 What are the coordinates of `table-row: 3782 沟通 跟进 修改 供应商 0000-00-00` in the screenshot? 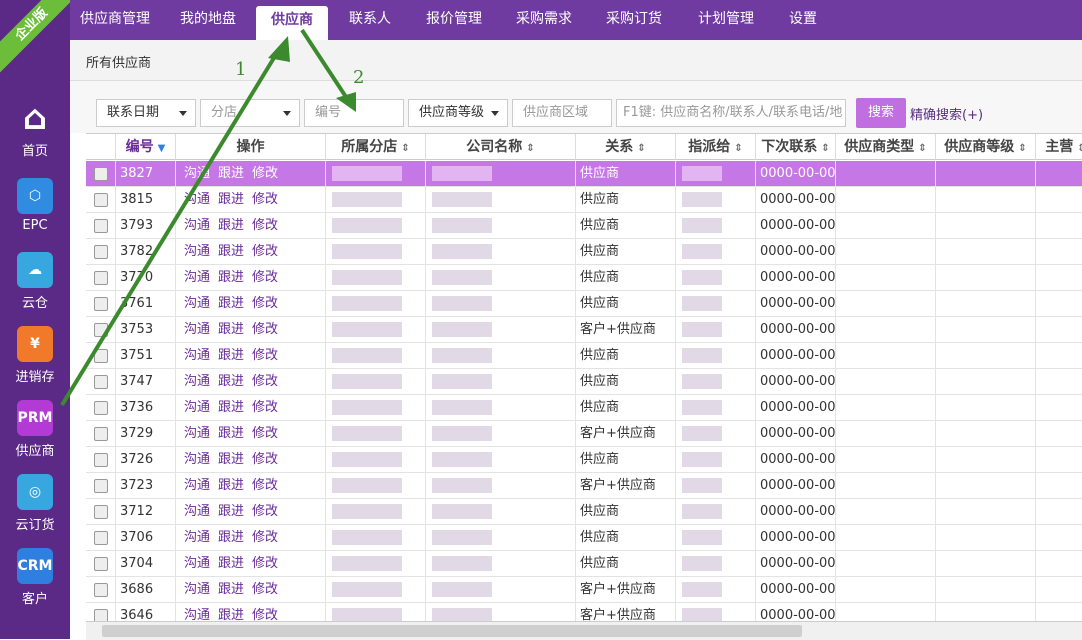 It's located at (584, 252).